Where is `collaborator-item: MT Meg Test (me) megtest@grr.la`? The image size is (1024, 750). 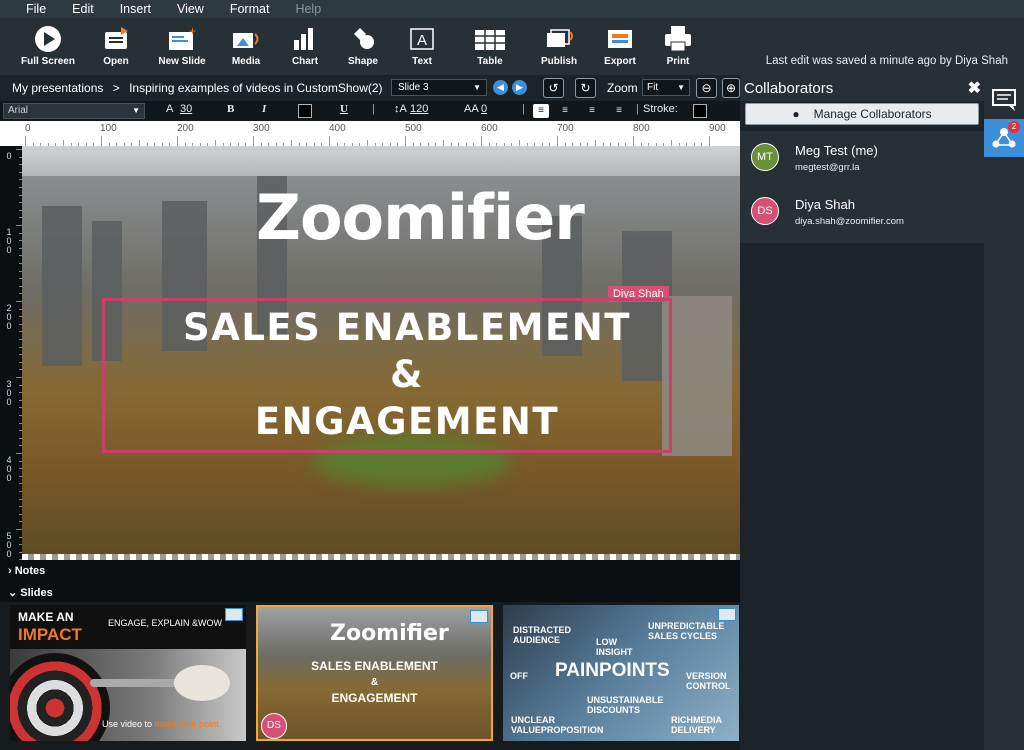 collaborator-item: MT Meg Test (me) megtest@grr.la is located at coordinates (862, 159).